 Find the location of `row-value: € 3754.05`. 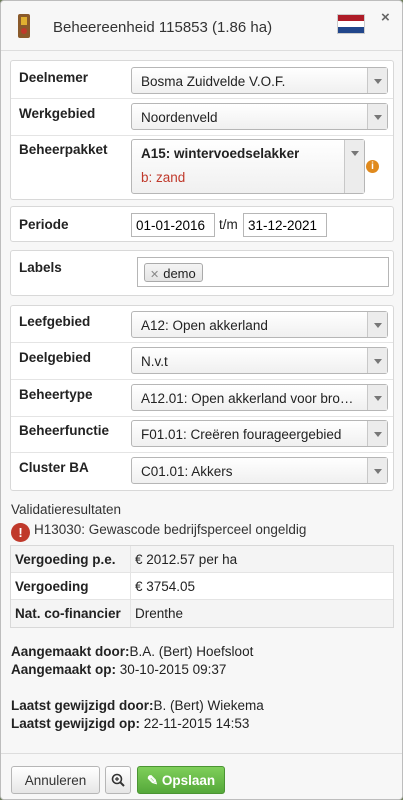

row-value: € 3754.05 is located at coordinates (162, 586).